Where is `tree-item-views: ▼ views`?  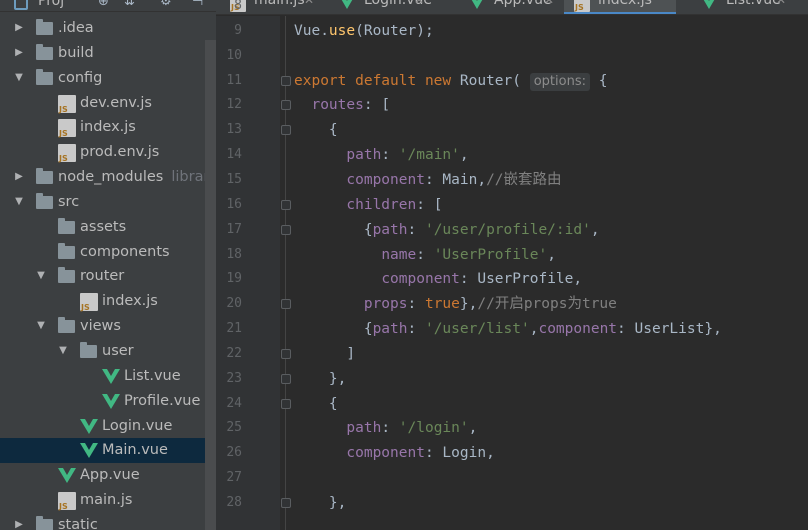 tree-item-views: ▼ views is located at coordinates (102, 326).